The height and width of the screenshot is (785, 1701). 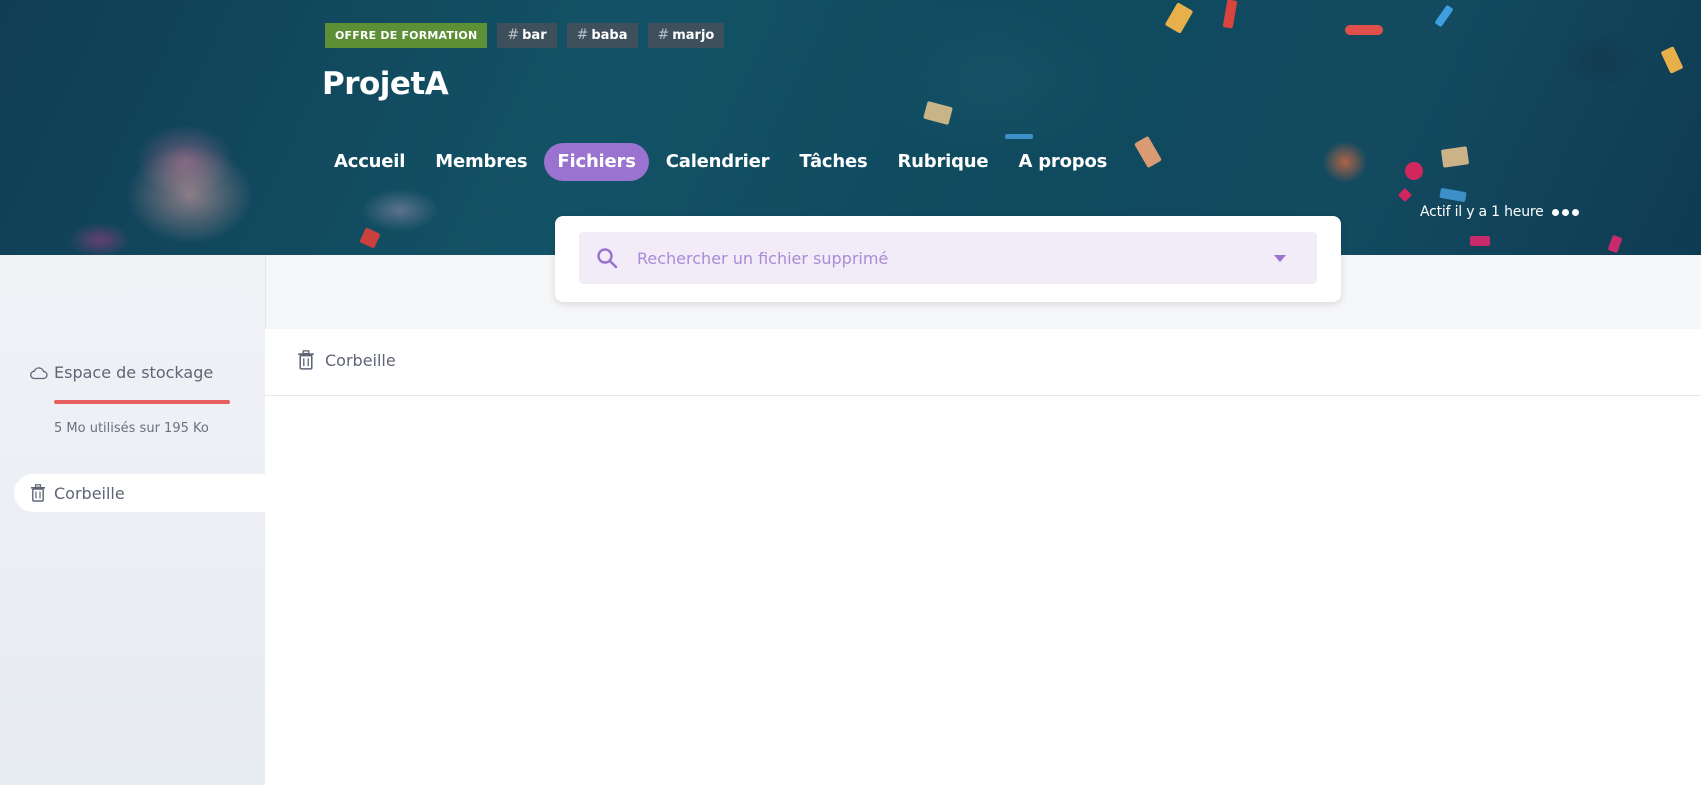 I want to click on tab-accueil: Accueil, so click(x=369, y=162).